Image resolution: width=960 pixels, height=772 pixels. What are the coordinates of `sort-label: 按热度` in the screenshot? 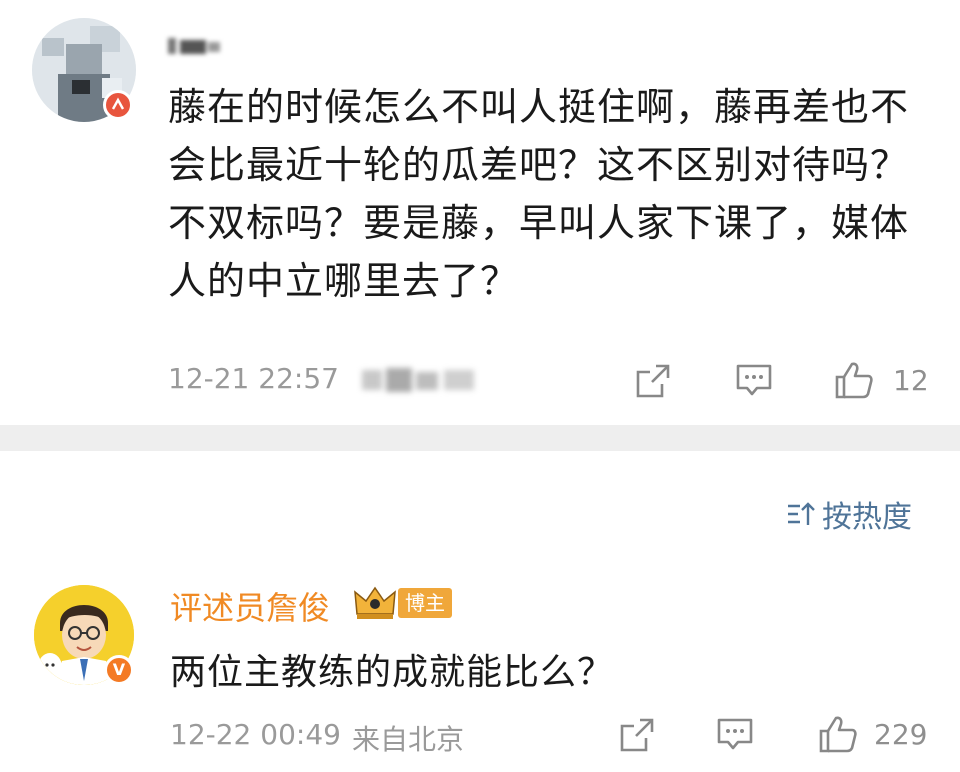 It's located at (867, 517).